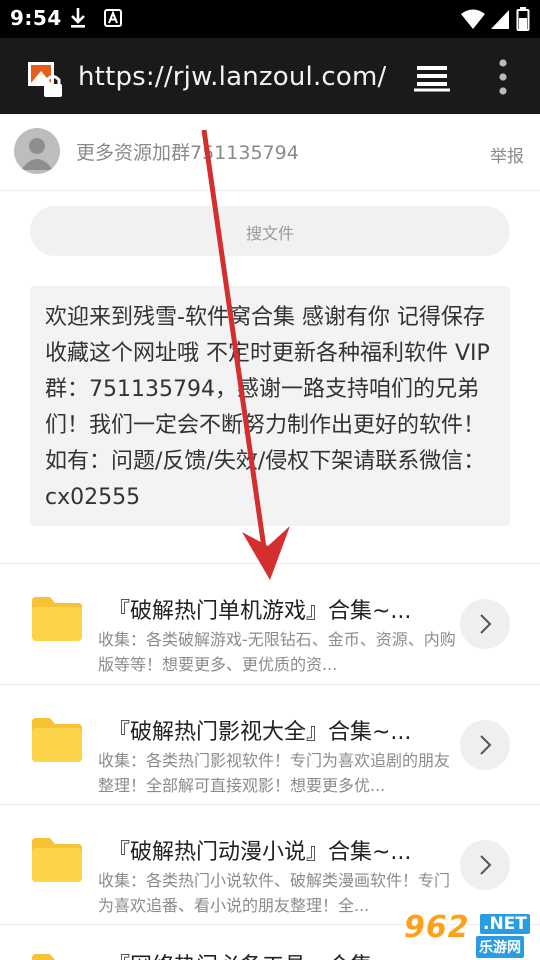 The height and width of the screenshot is (960, 540). I want to click on profile-header: 更多资源加群751135794 举报, so click(270, 152).